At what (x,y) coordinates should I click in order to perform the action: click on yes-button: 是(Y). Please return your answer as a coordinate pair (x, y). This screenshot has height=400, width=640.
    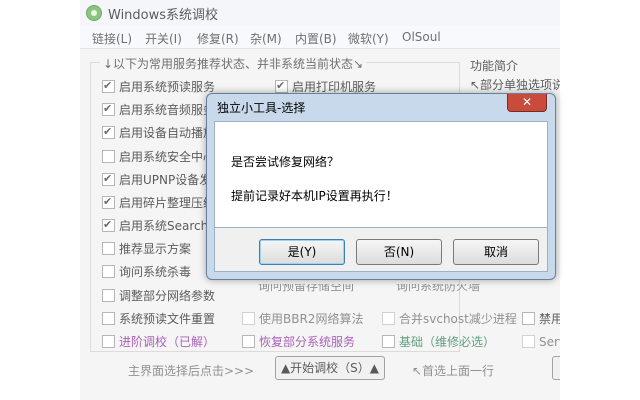
    Looking at the image, I should click on (302, 252).